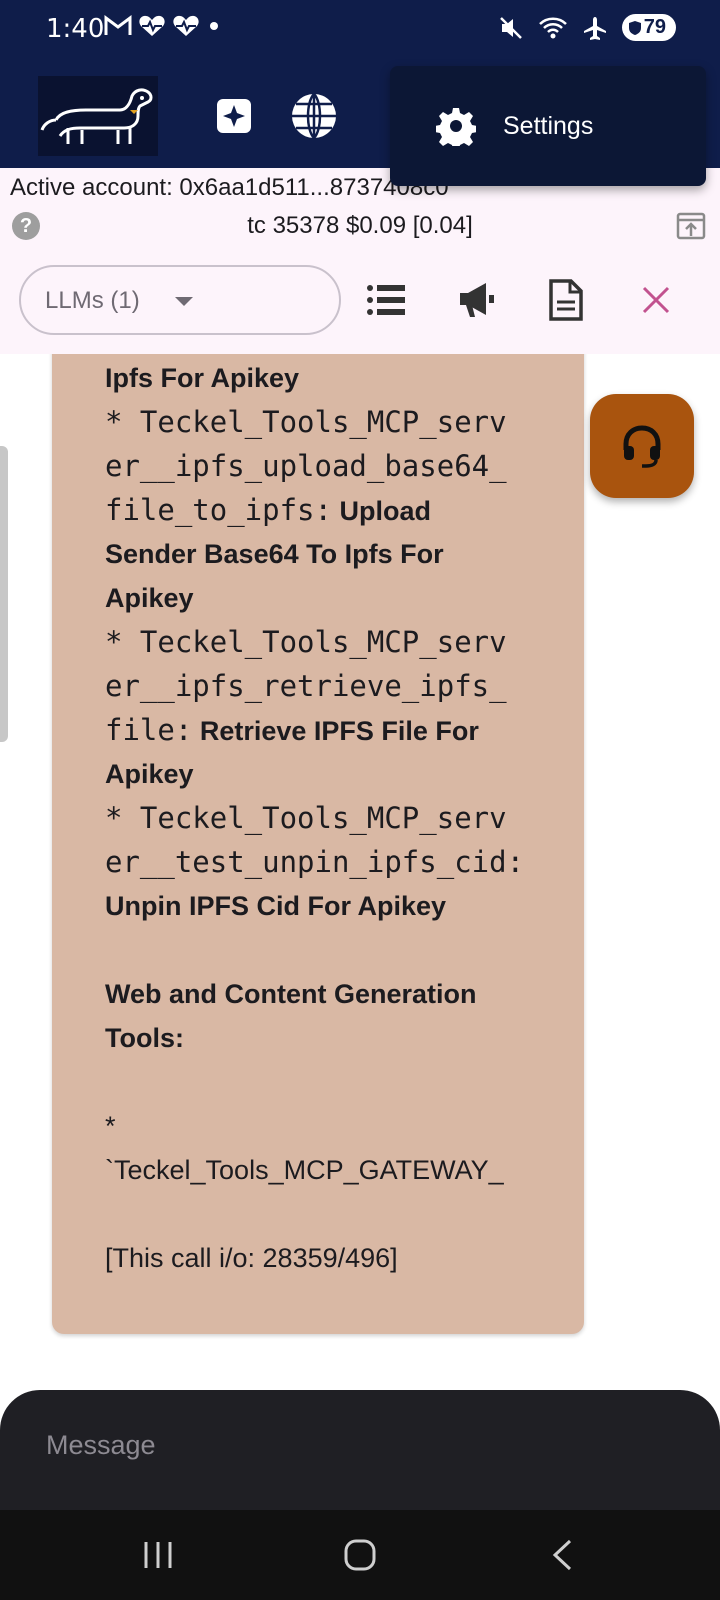 The height and width of the screenshot is (1600, 720). I want to click on message-heading: Web and Content Generation, so click(291, 994).